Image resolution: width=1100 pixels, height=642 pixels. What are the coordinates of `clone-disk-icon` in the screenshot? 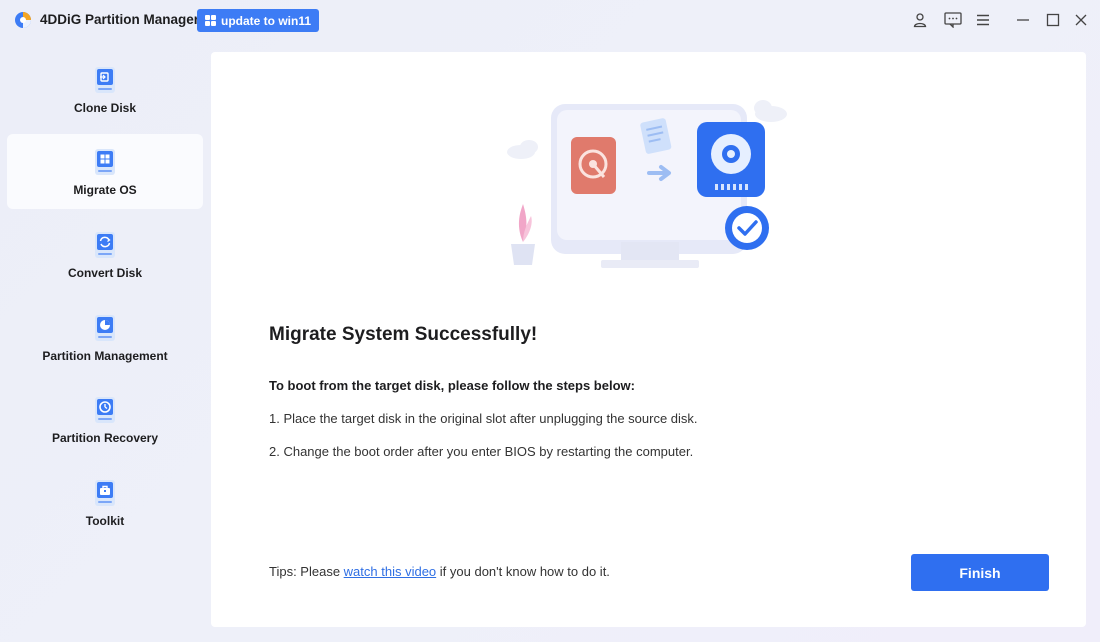 It's located at (105, 79).